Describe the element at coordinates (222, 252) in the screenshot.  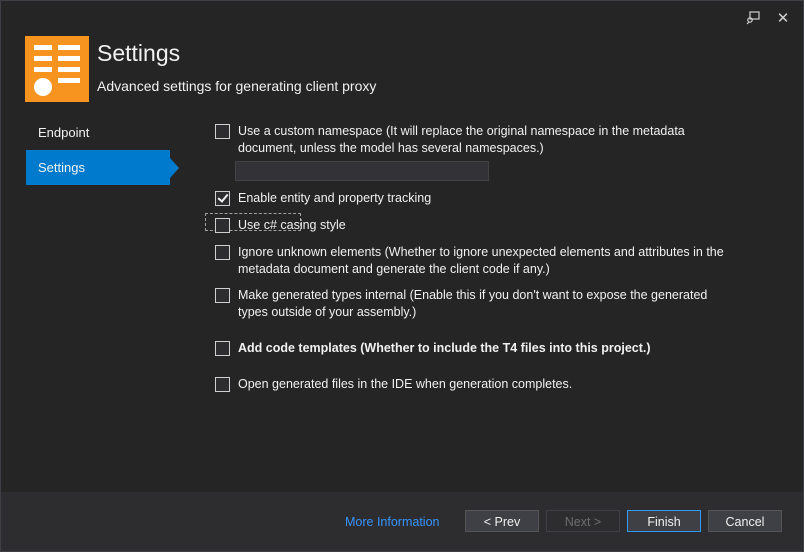
I see `ignore-unknown-checkbox` at that location.